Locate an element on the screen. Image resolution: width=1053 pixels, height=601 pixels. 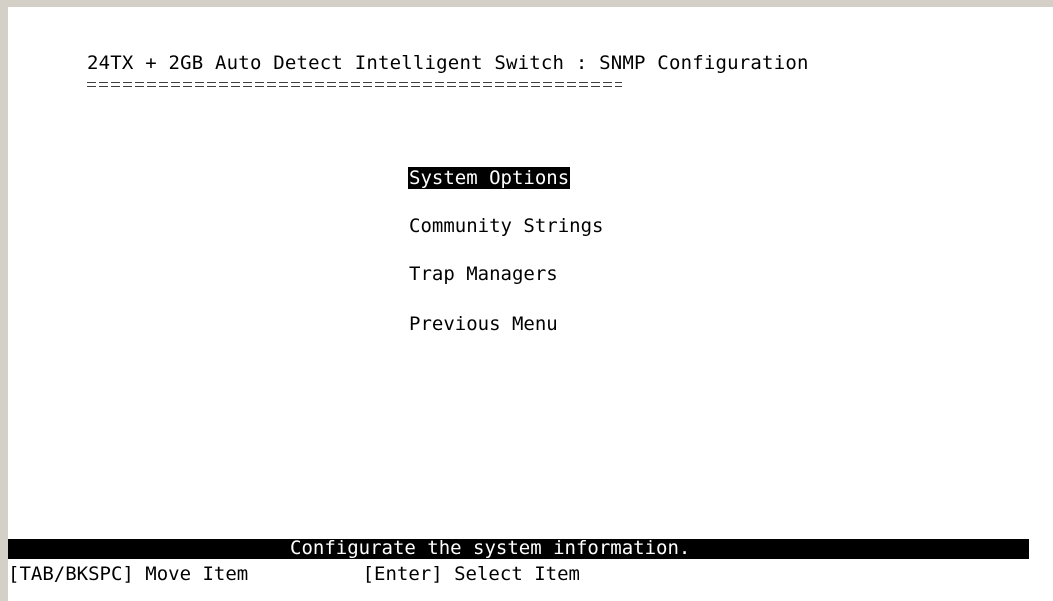
menu-item-previous-menu: Previous Menu is located at coordinates (483, 324).